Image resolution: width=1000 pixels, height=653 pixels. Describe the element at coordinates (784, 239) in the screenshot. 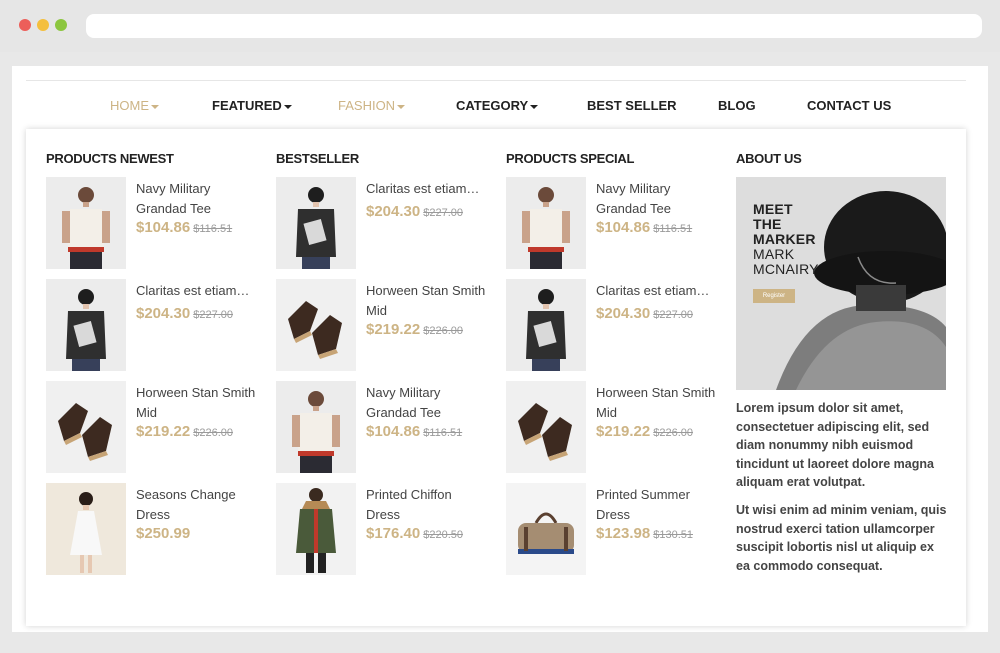

I see `promo-headline: MARKER` at that location.